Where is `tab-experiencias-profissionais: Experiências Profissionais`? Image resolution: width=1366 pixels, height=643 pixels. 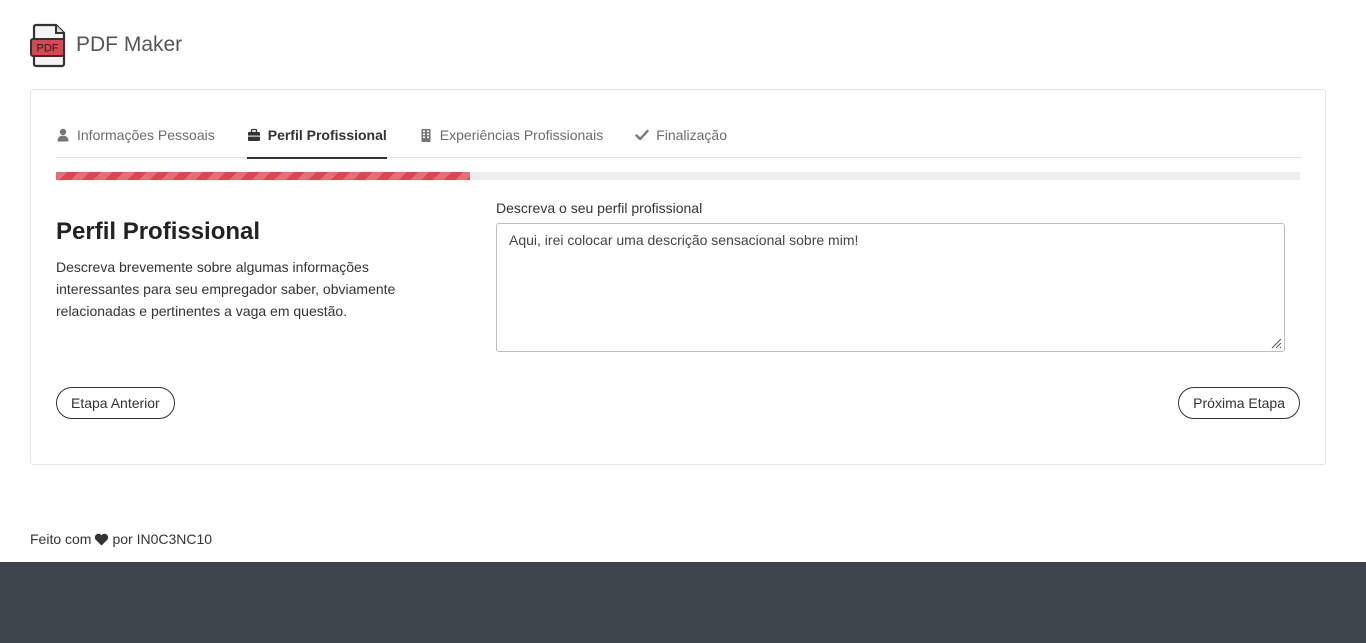
tab-experiencias-profissionais: Experiências Profissionais is located at coordinates (511, 135).